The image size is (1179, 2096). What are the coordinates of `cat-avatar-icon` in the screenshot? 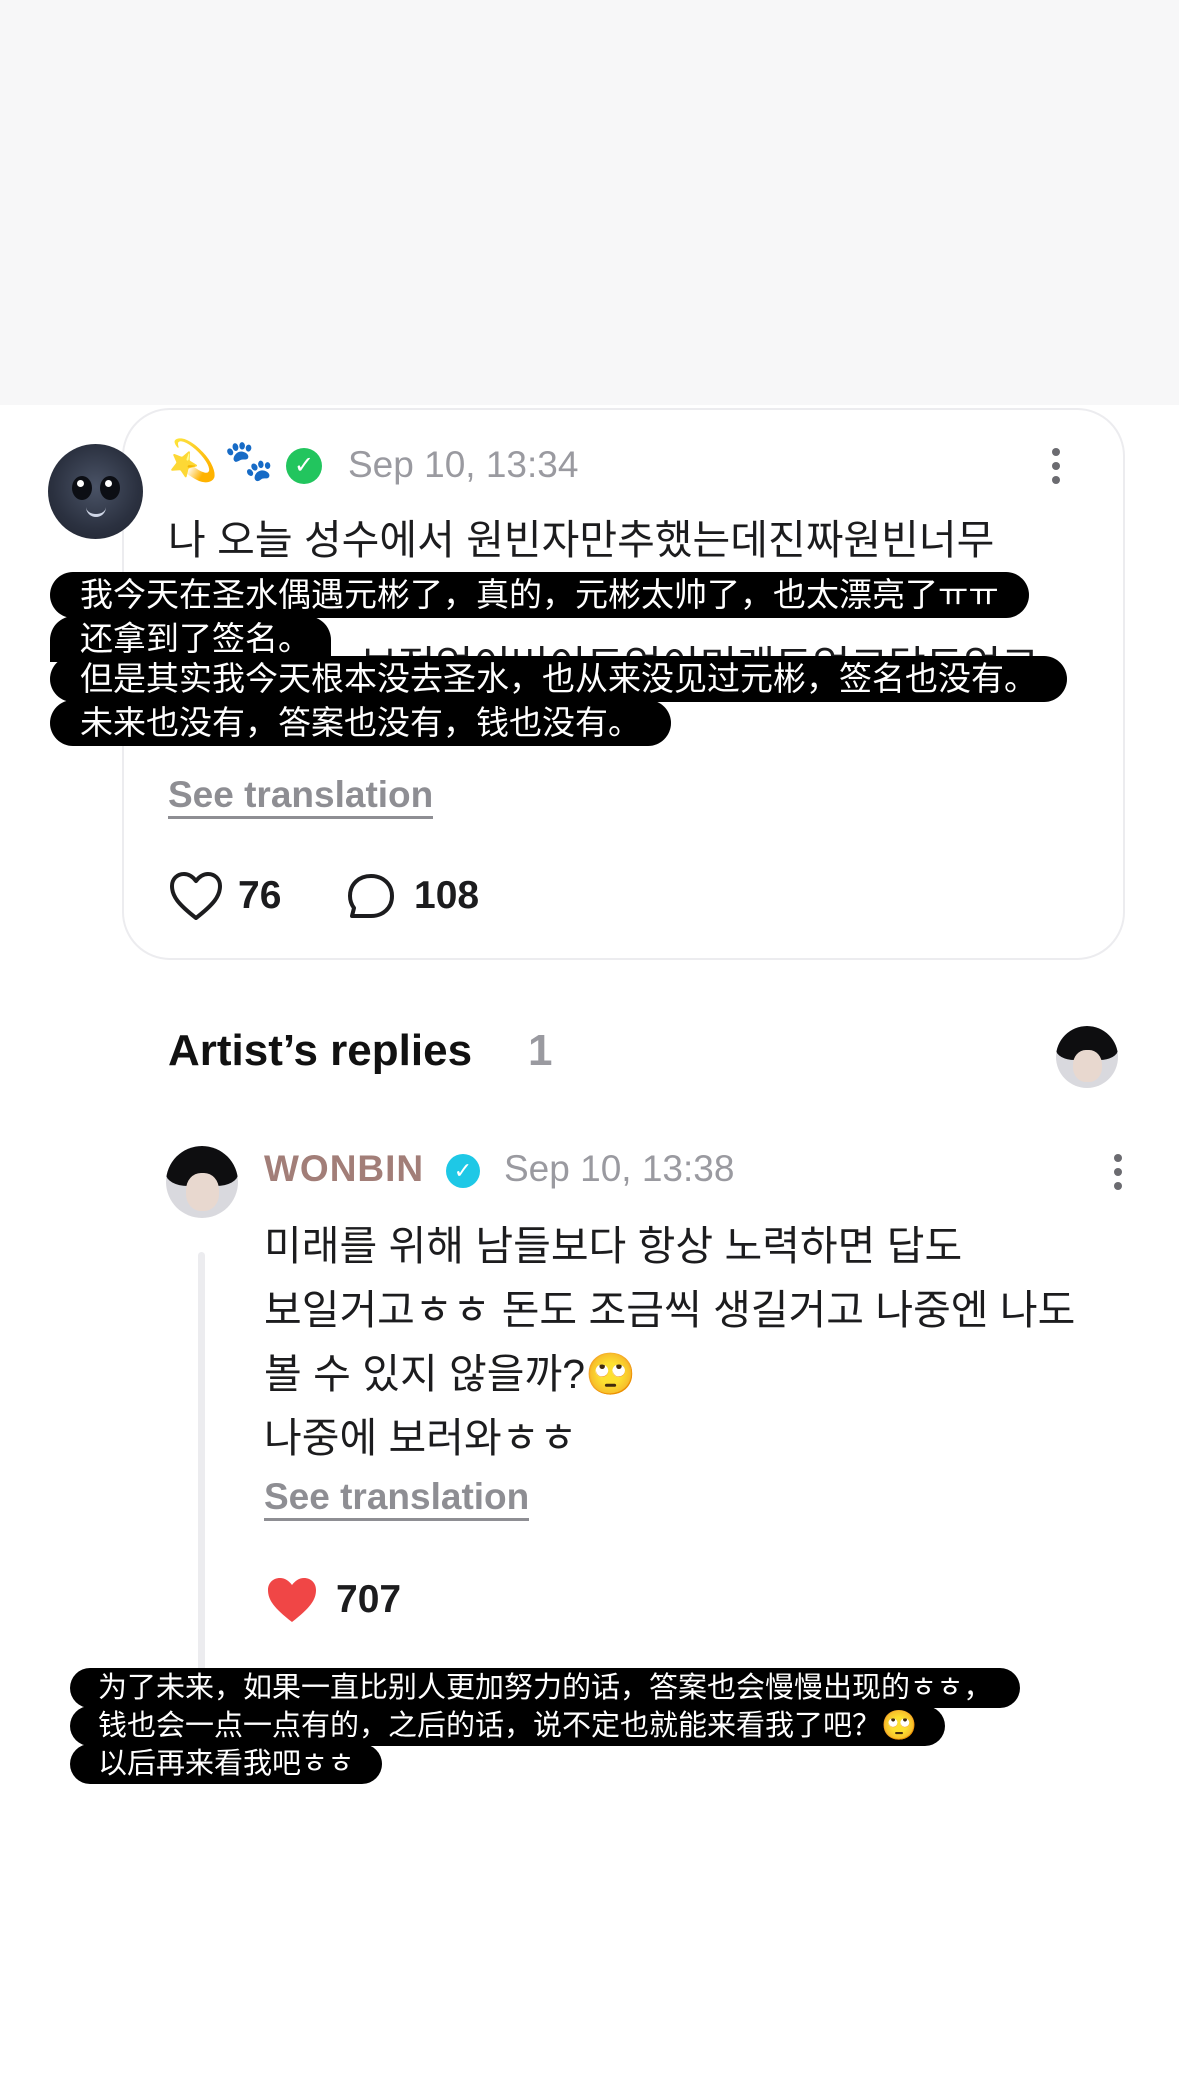 It's located at (82, 488).